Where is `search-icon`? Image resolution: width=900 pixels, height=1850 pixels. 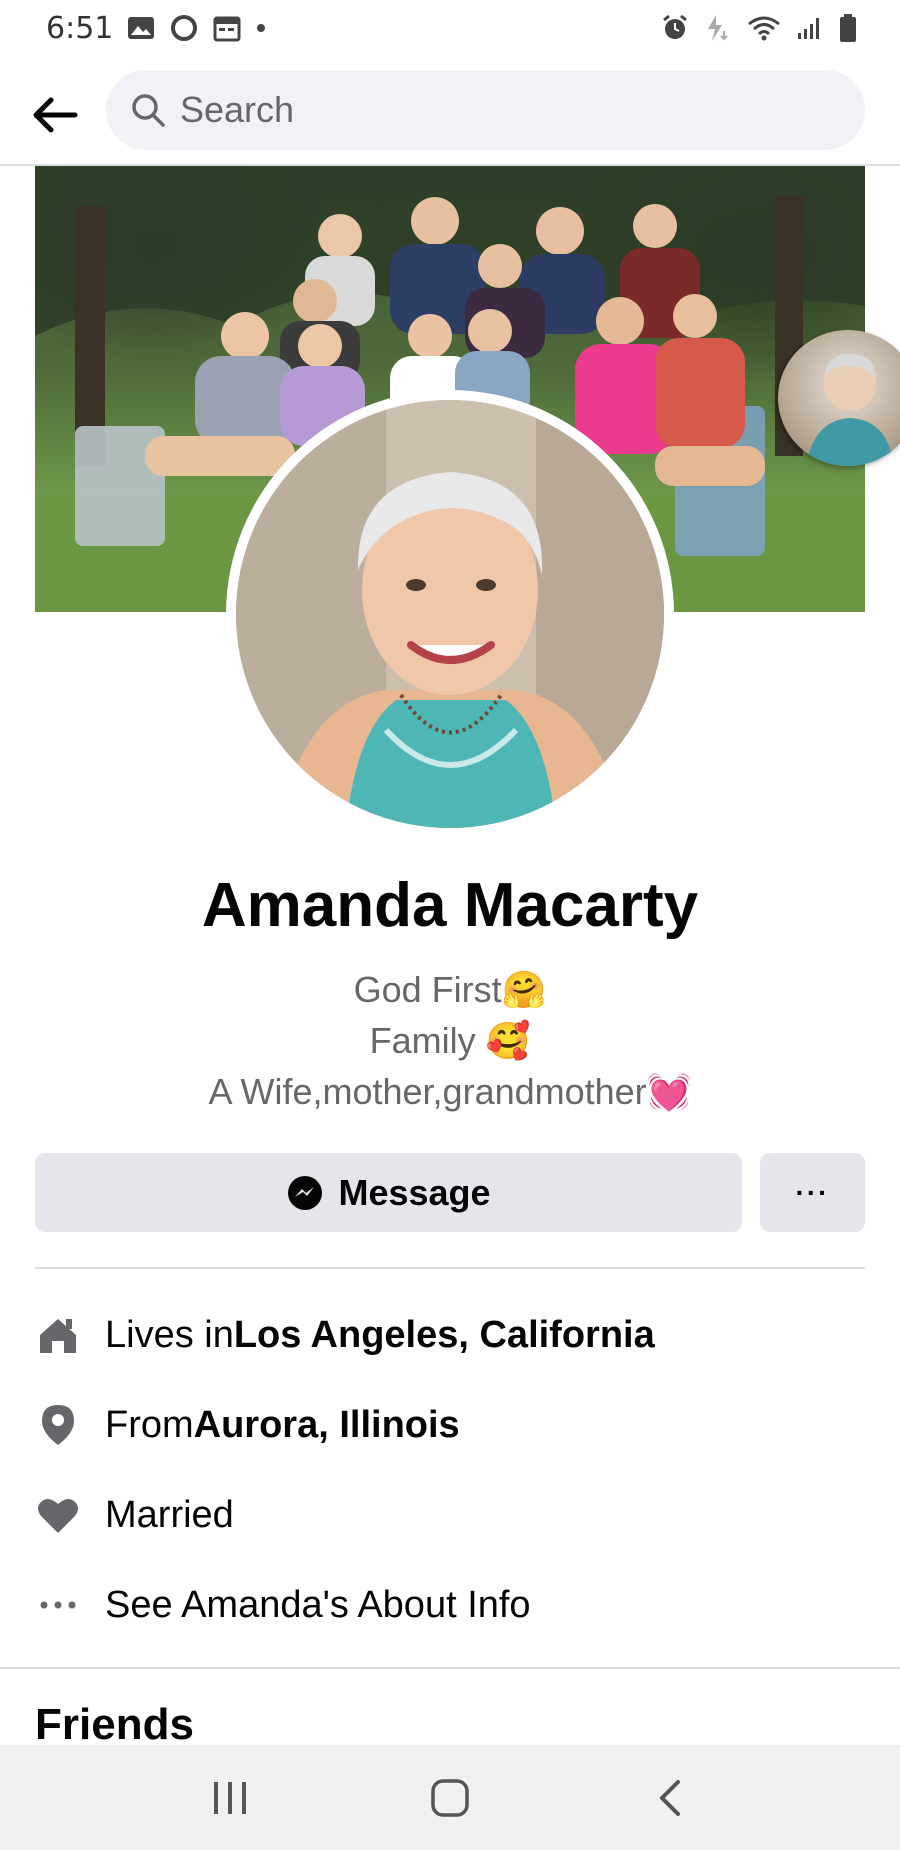 search-icon is located at coordinates (148, 110).